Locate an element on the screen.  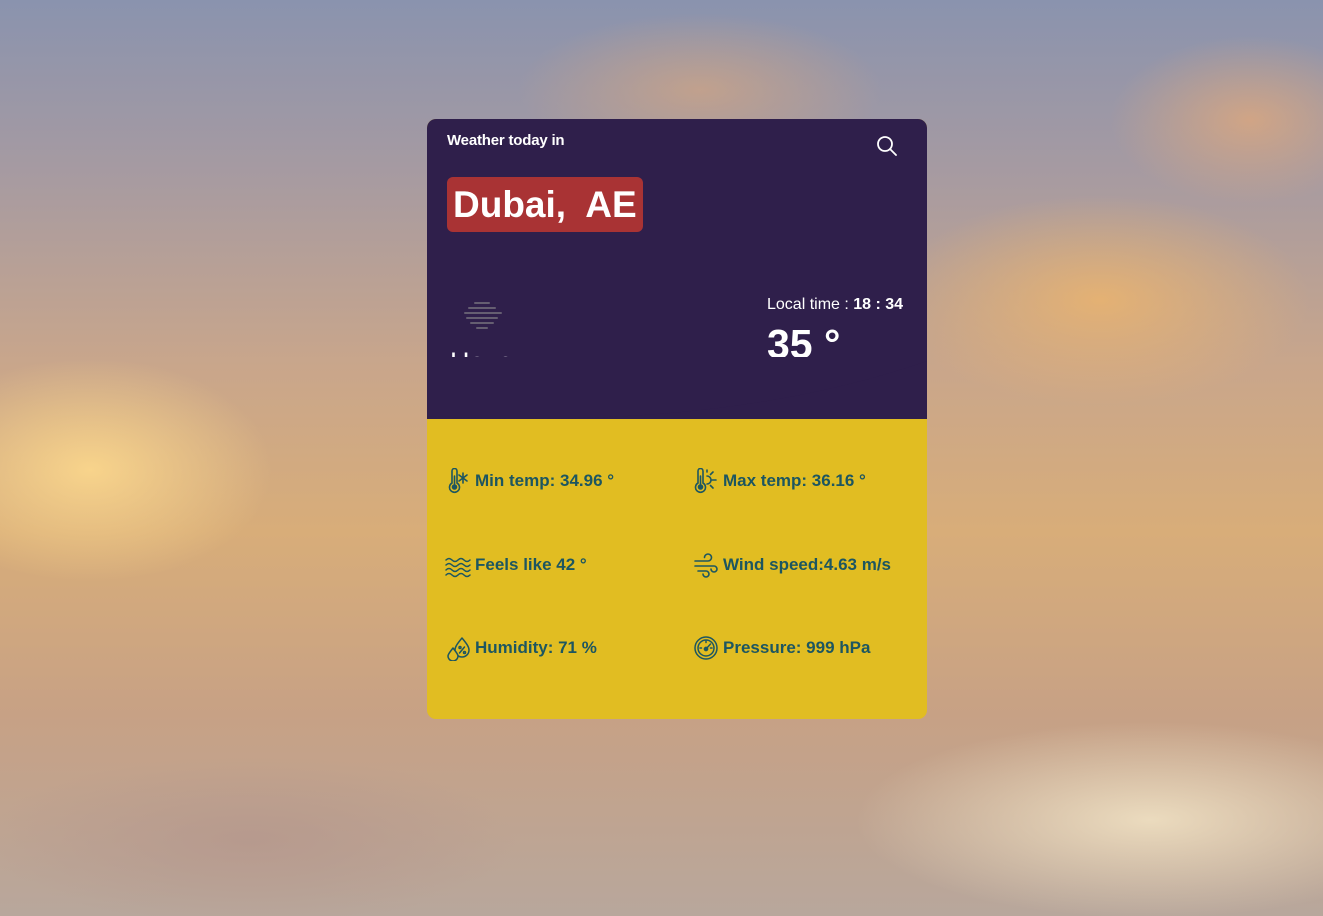
wind-icon is located at coordinates (706, 565).